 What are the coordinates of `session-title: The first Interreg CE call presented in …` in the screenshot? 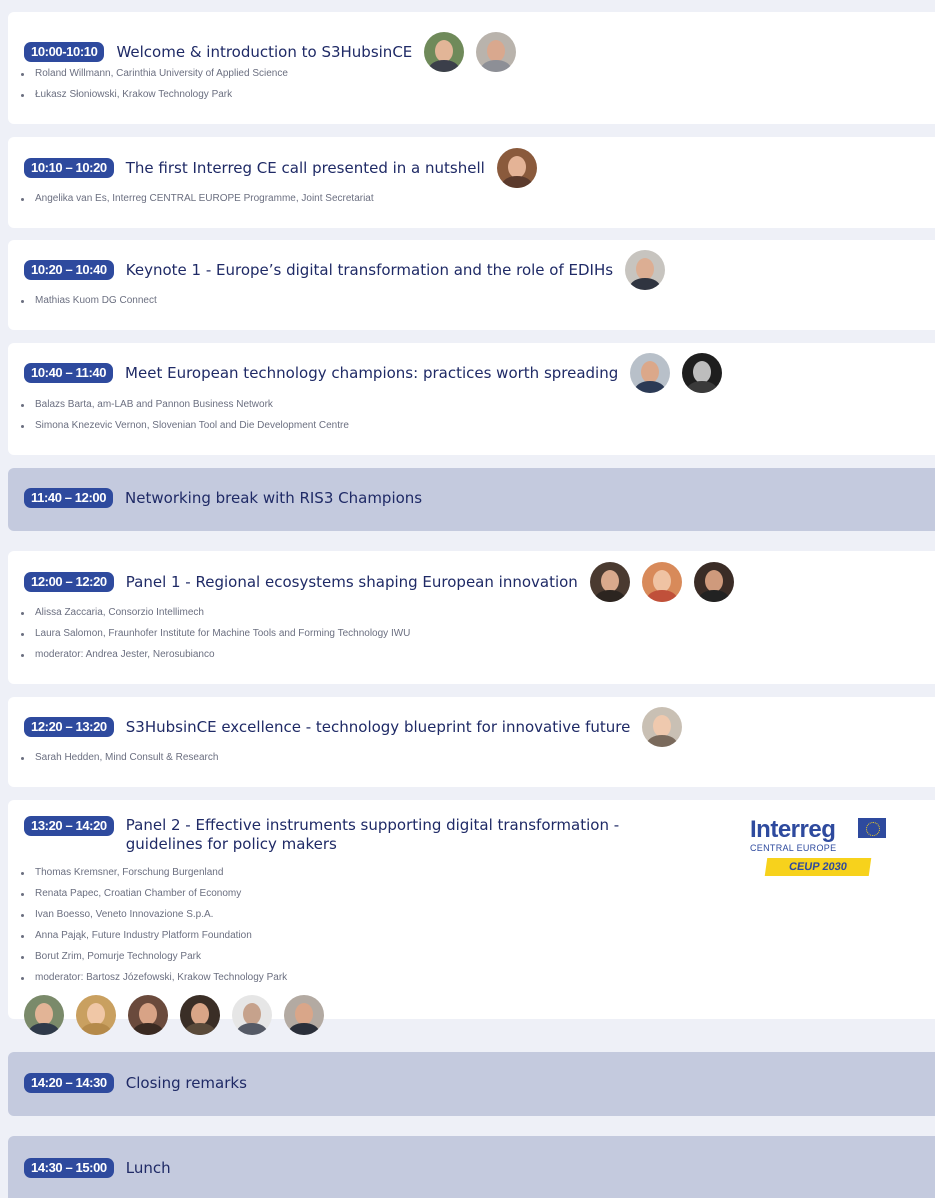 It's located at (305, 167).